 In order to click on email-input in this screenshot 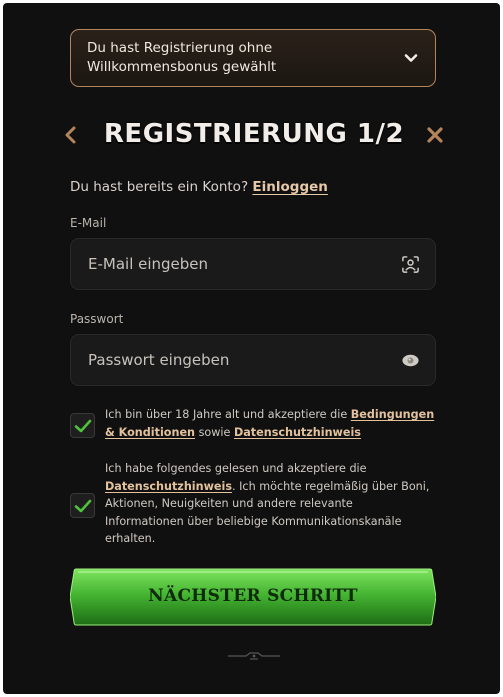, I will do `click(226, 264)`.